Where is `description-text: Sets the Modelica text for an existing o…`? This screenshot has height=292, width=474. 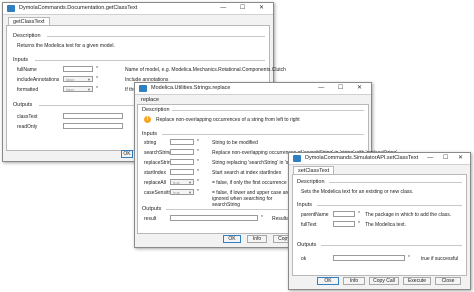
description-text: Sets the Modelica text for an existing o… is located at coordinates (357, 192).